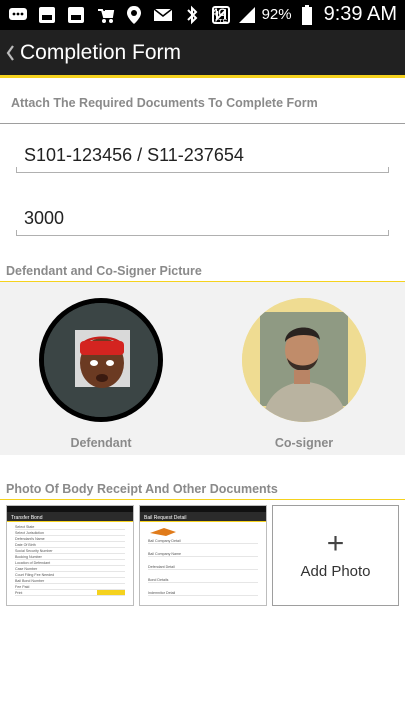 The height and width of the screenshot is (720, 405). What do you see at coordinates (25, 545) in the screenshot?
I see `thumb-row-label: Date Of Birth` at bounding box center [25, 545].